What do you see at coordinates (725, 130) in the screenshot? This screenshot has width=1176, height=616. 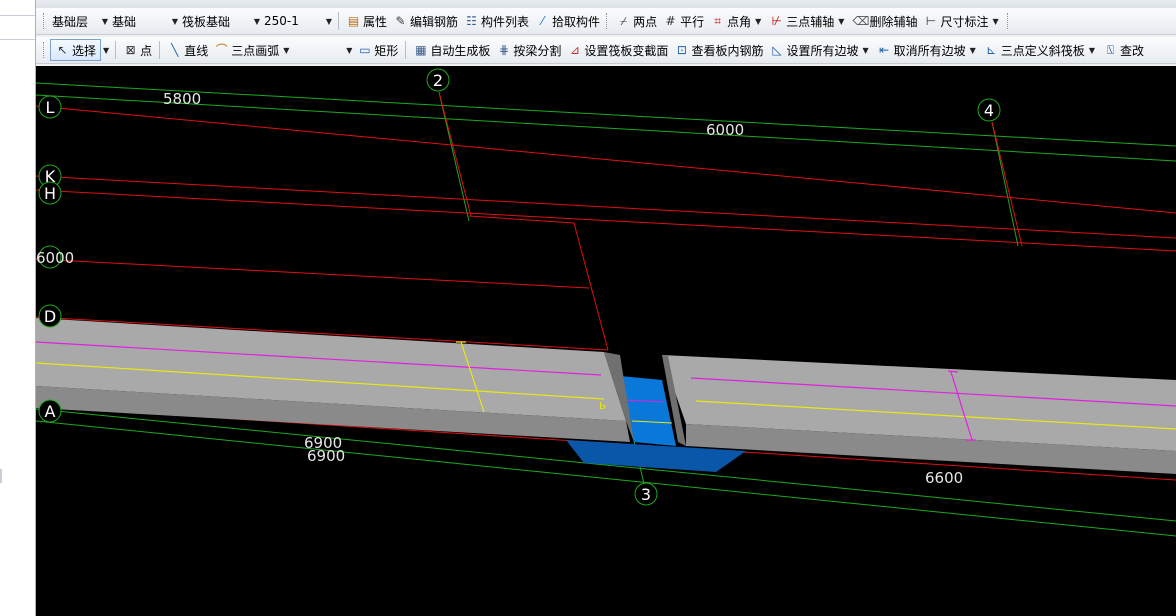 I see `dimension-label: 6000` at bounding box center [725, 130].